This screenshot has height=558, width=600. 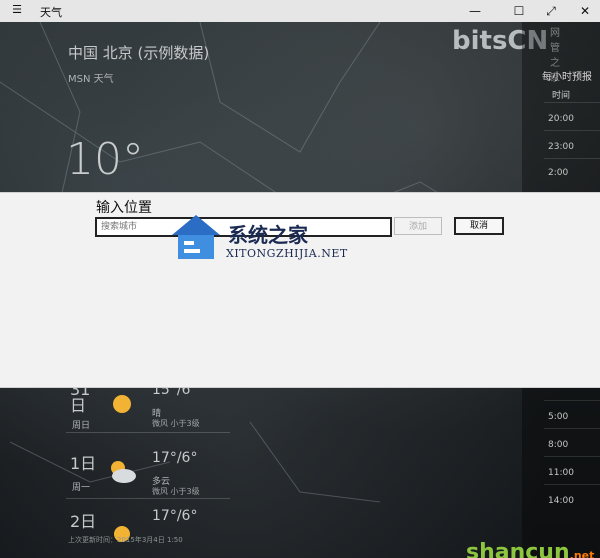 What do you see at coordinates (81, 488) in the screenshot?
I see `day-weekday: 周一` at bounding box center [81, 488].